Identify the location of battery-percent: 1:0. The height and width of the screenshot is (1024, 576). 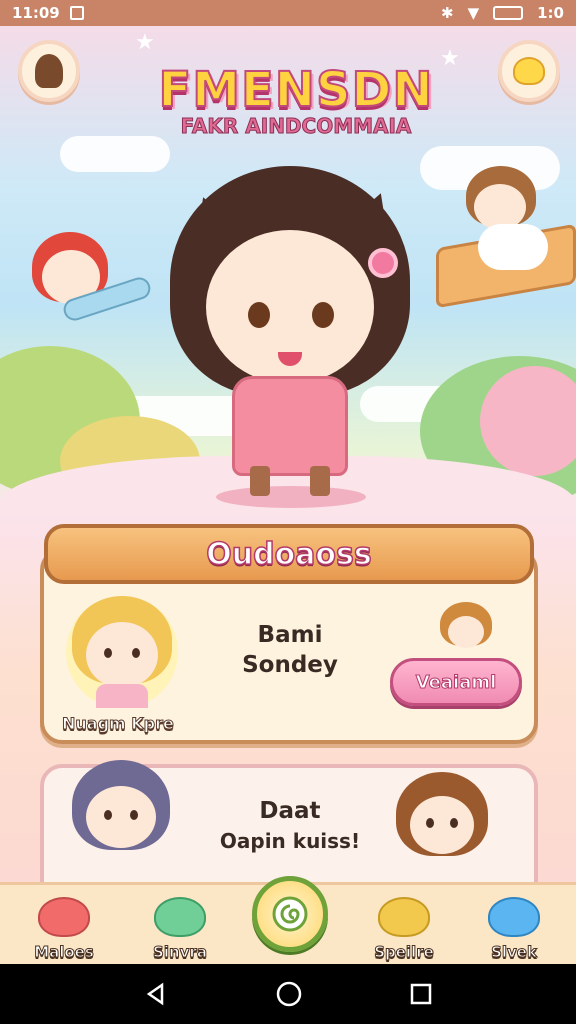
(550, 13).